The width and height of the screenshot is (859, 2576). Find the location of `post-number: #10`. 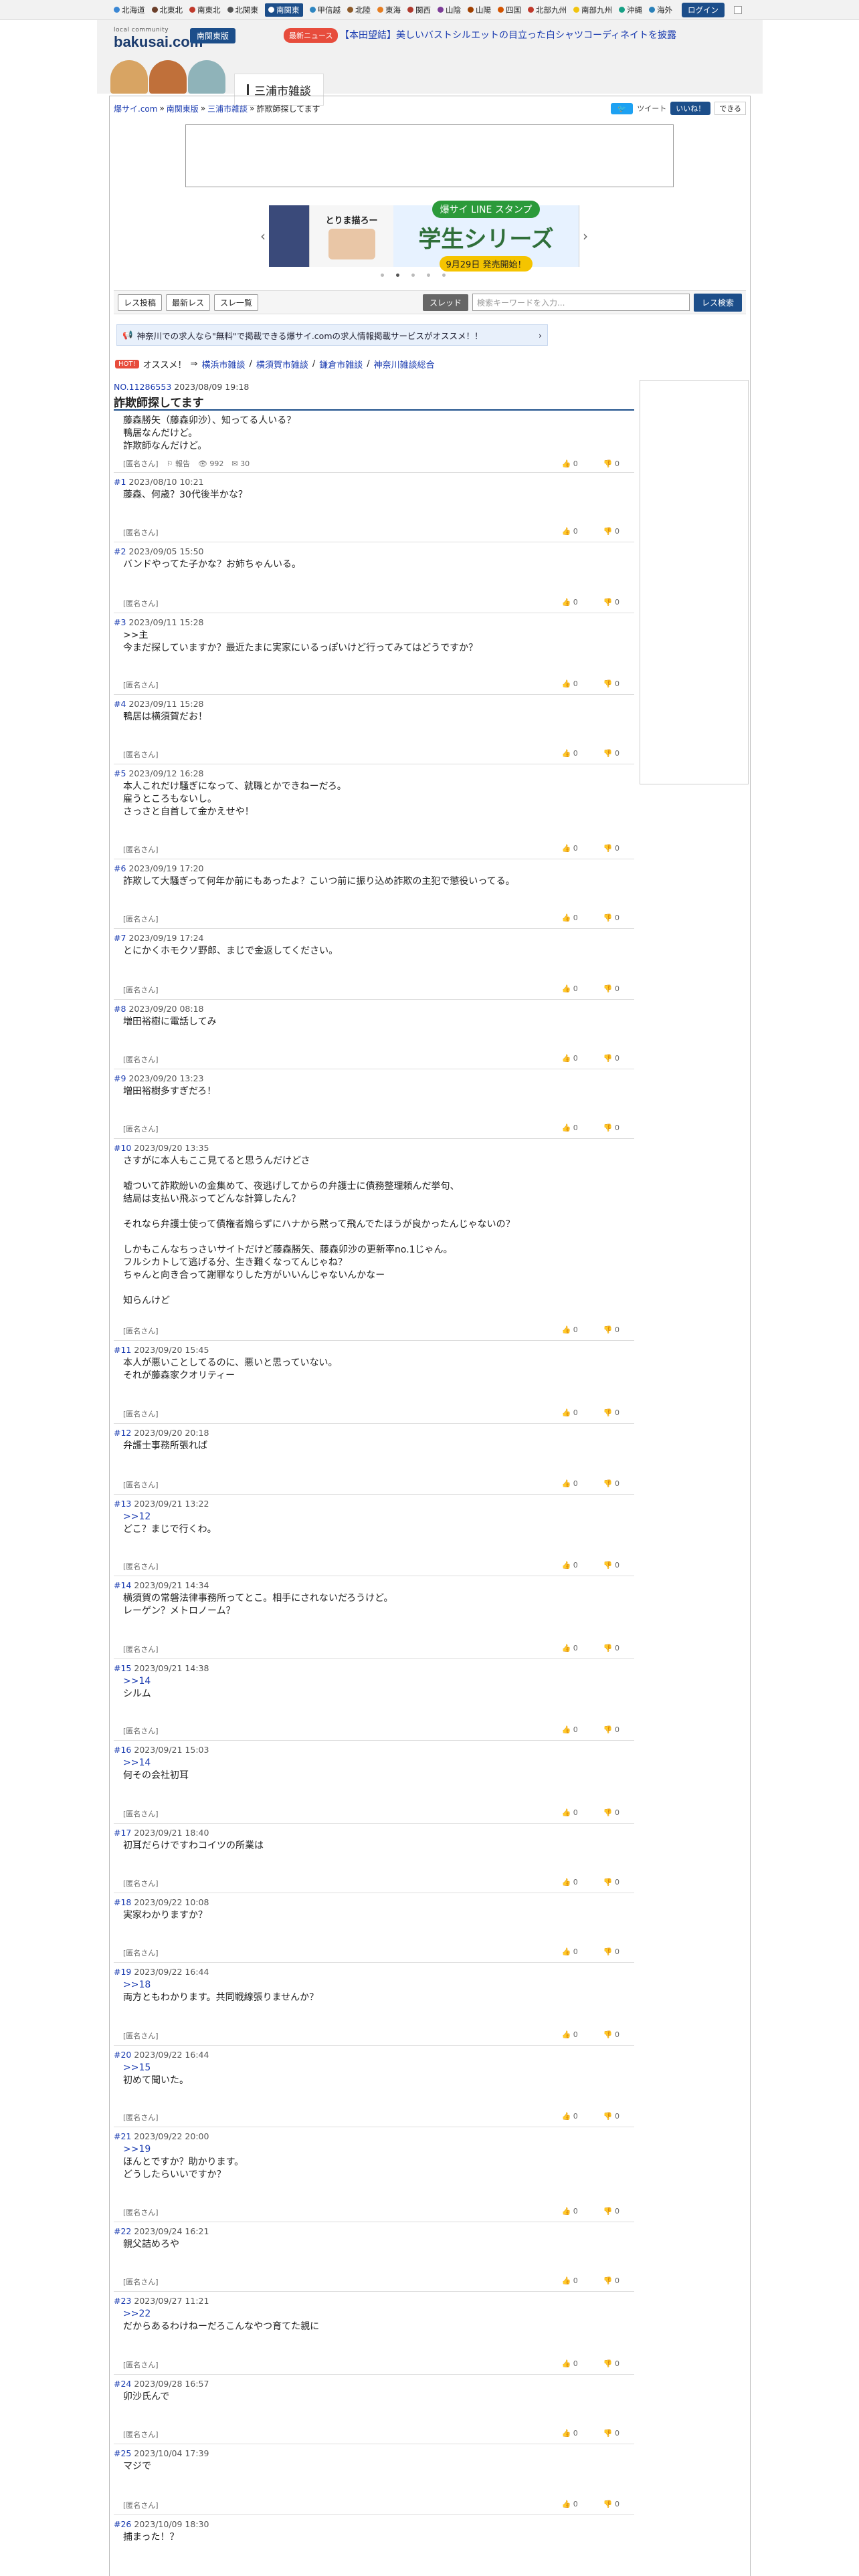

post-number: #10 is located at coordinates (122, 1148).